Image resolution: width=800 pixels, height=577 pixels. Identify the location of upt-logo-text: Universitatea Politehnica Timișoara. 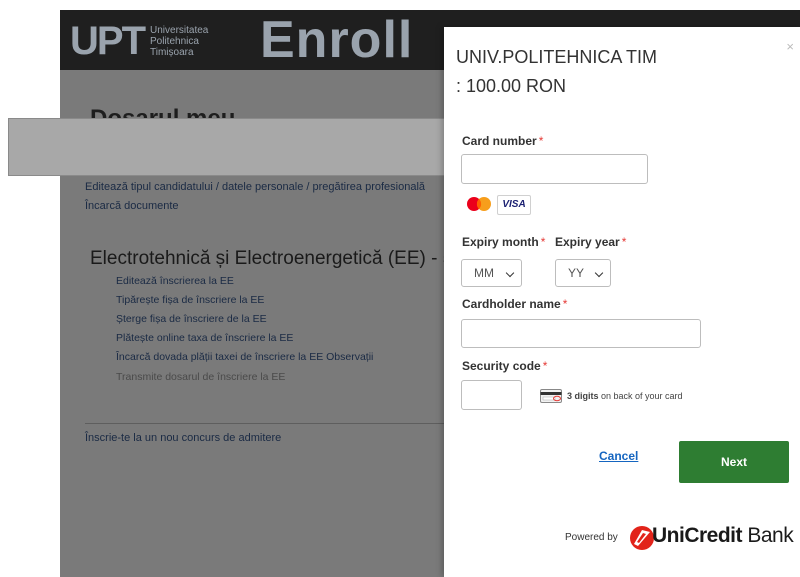
(179, 41).